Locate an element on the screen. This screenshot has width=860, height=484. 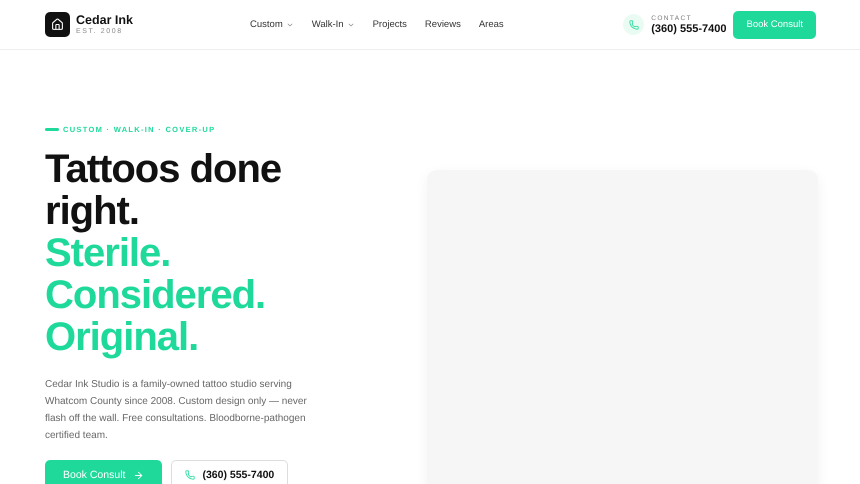
brand-name: Cedar Ink is located at coordinates (104, 19).